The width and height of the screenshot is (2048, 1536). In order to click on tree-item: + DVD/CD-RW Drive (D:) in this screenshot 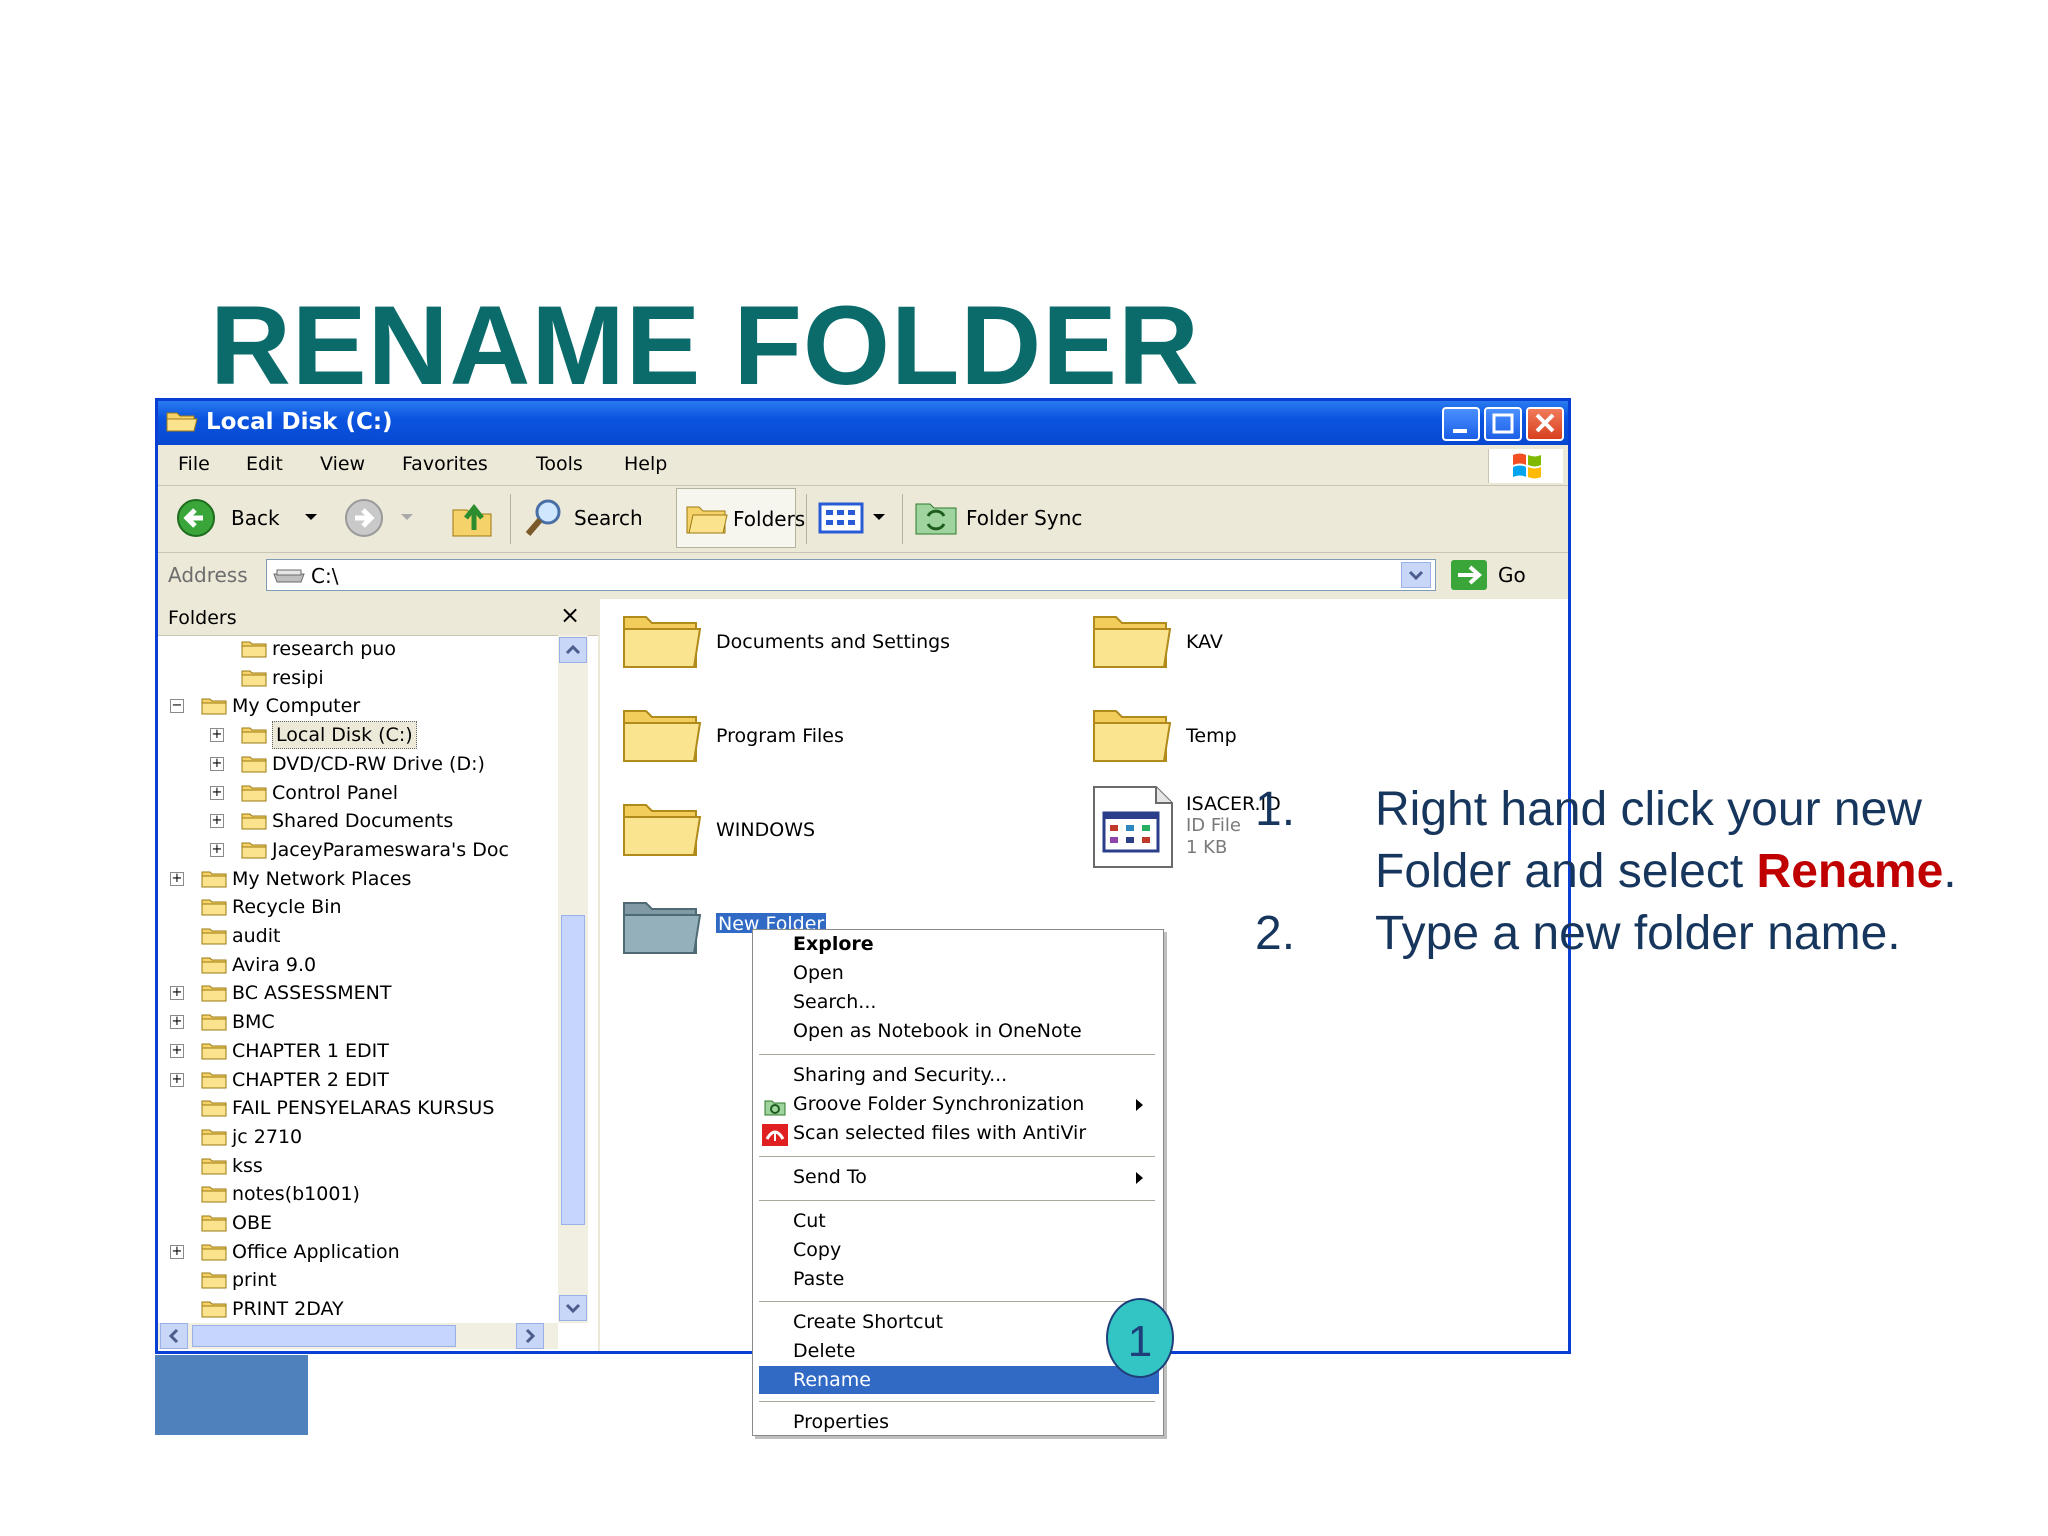, I will do `click(358, 764)`.